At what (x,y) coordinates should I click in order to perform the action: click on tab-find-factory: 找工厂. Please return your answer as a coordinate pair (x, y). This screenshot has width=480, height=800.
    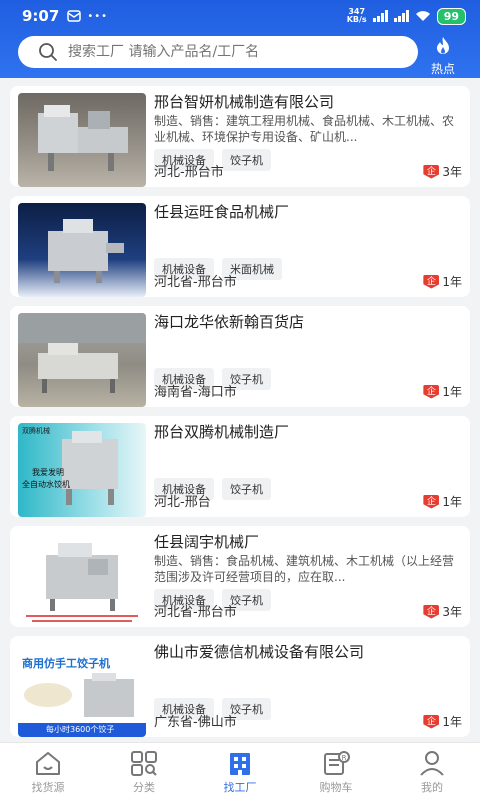
    Looking at the image, I should click on (240, 771).